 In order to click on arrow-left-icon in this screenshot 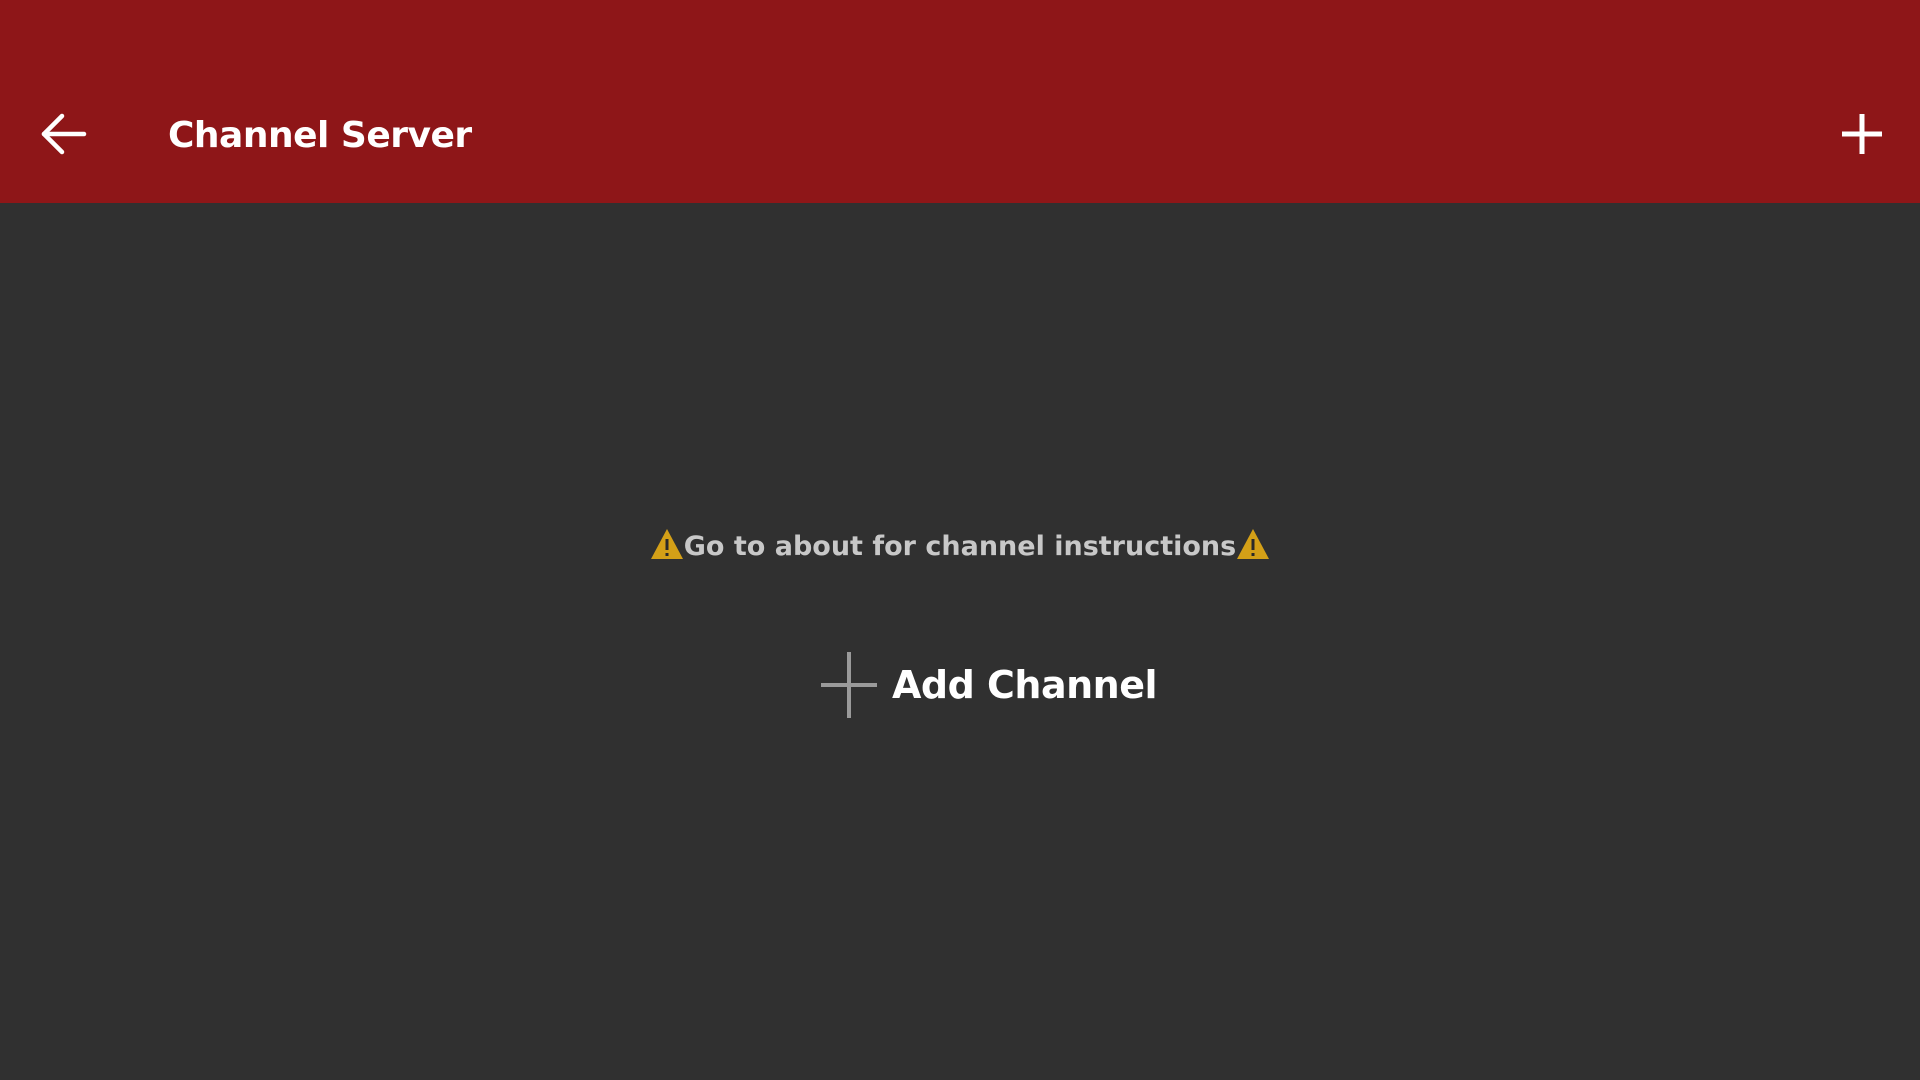, I will do `click(64, 134)`.